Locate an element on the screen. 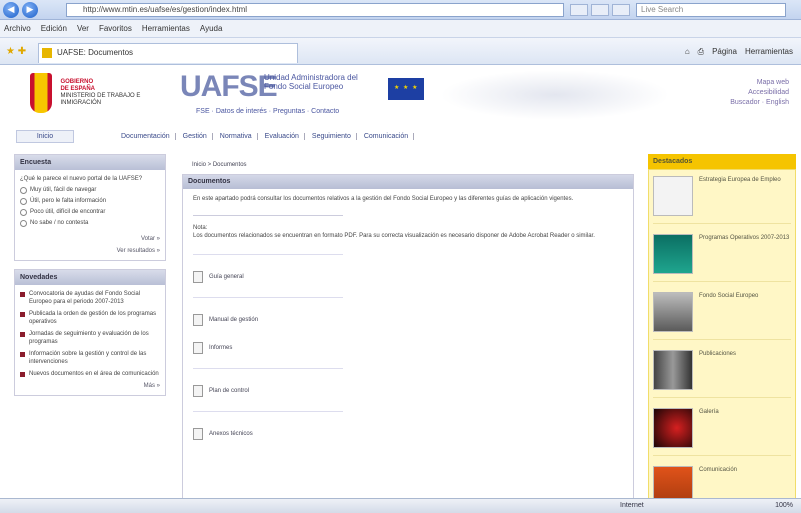  document-label: Guía general is located at coordinates (226, 277).